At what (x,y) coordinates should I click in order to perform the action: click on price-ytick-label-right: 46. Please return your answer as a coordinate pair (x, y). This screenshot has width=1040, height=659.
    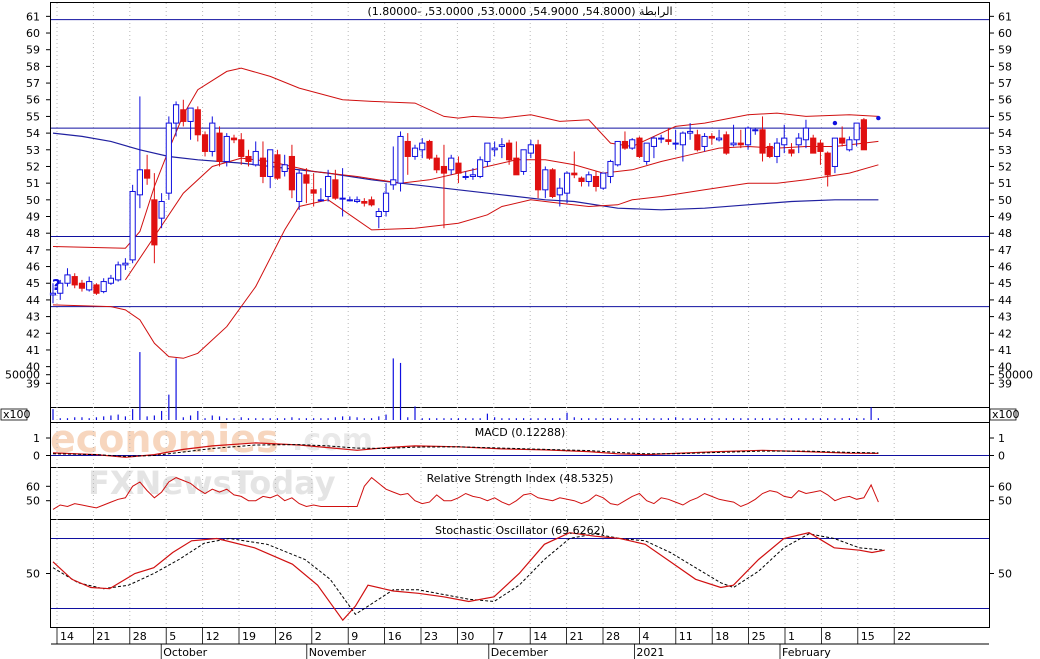
    Looking at the image, I should click on (1005, 267).